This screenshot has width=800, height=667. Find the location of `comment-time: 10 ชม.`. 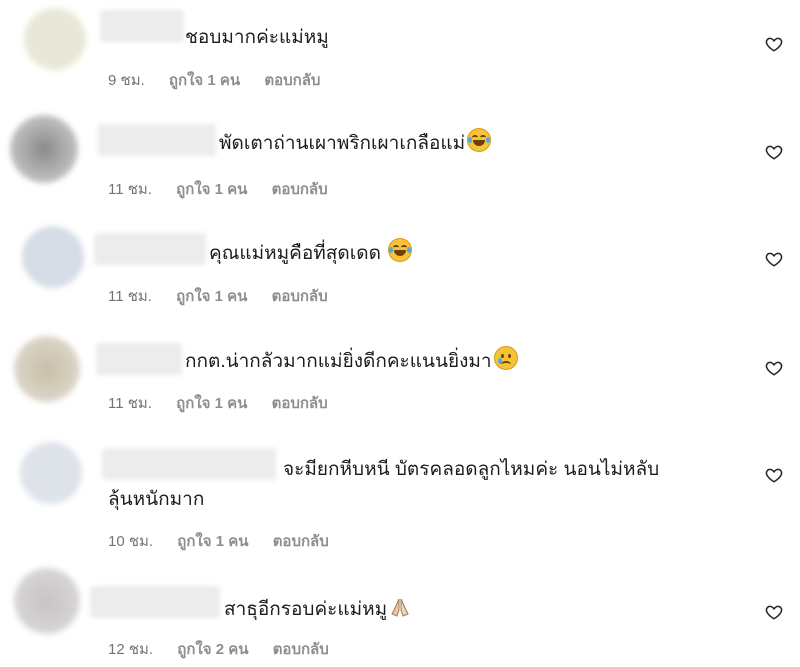

comment-time: 10 ชม. is located at coordinates (131, 541).